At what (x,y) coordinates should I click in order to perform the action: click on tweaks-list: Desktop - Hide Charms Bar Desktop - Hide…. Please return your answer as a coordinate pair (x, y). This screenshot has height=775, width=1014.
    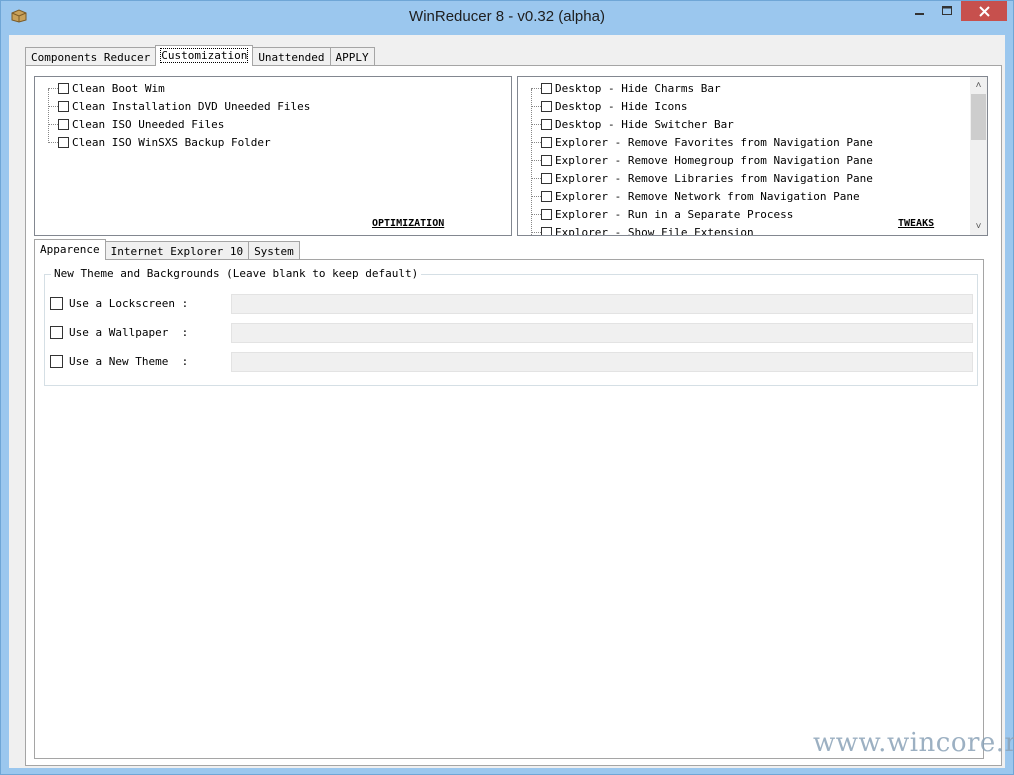
    Looking at the image, I should click on (695, 157).